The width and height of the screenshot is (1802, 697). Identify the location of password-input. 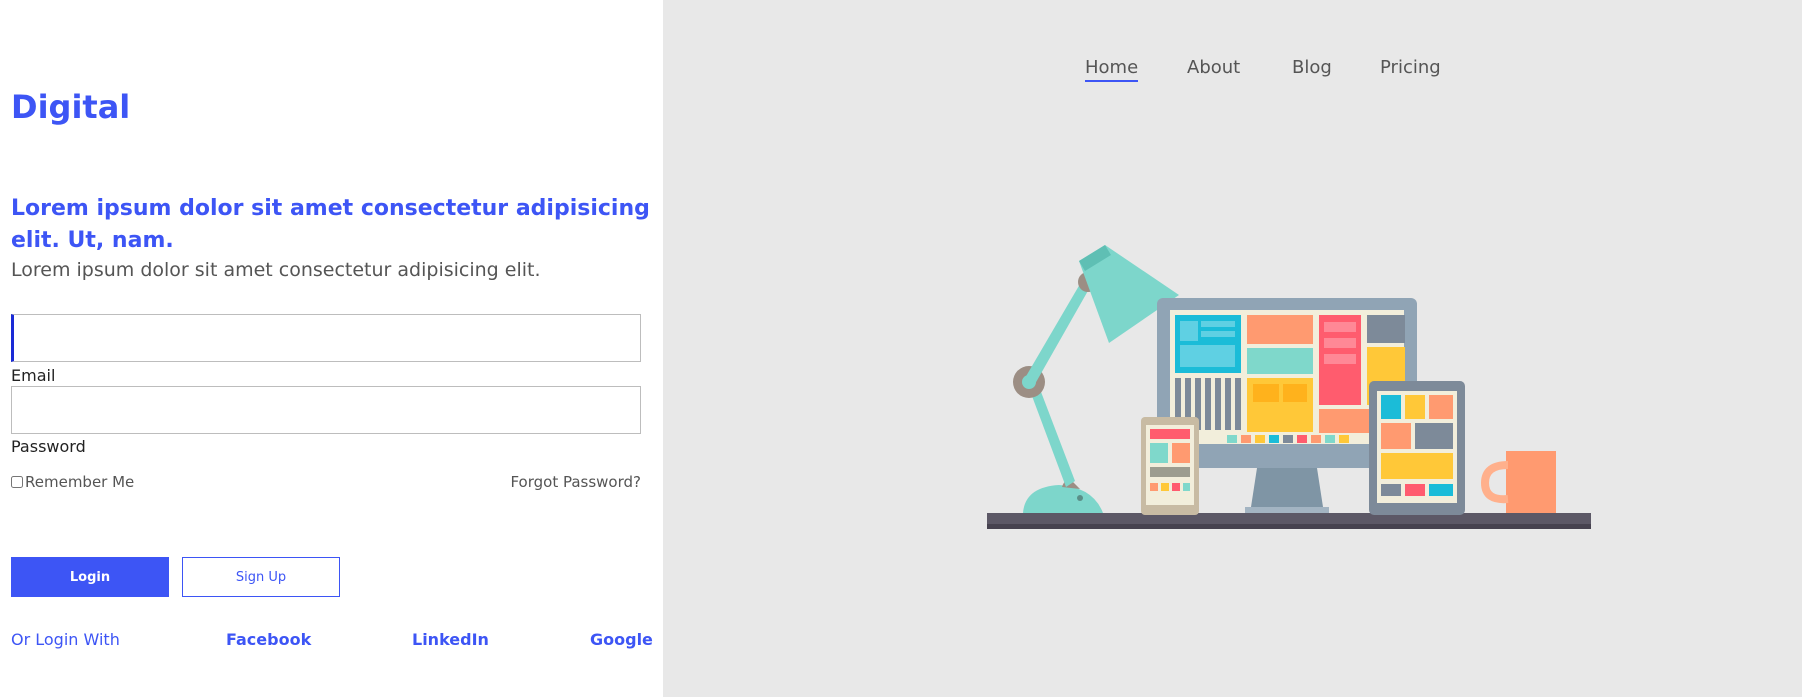
(326, 410).